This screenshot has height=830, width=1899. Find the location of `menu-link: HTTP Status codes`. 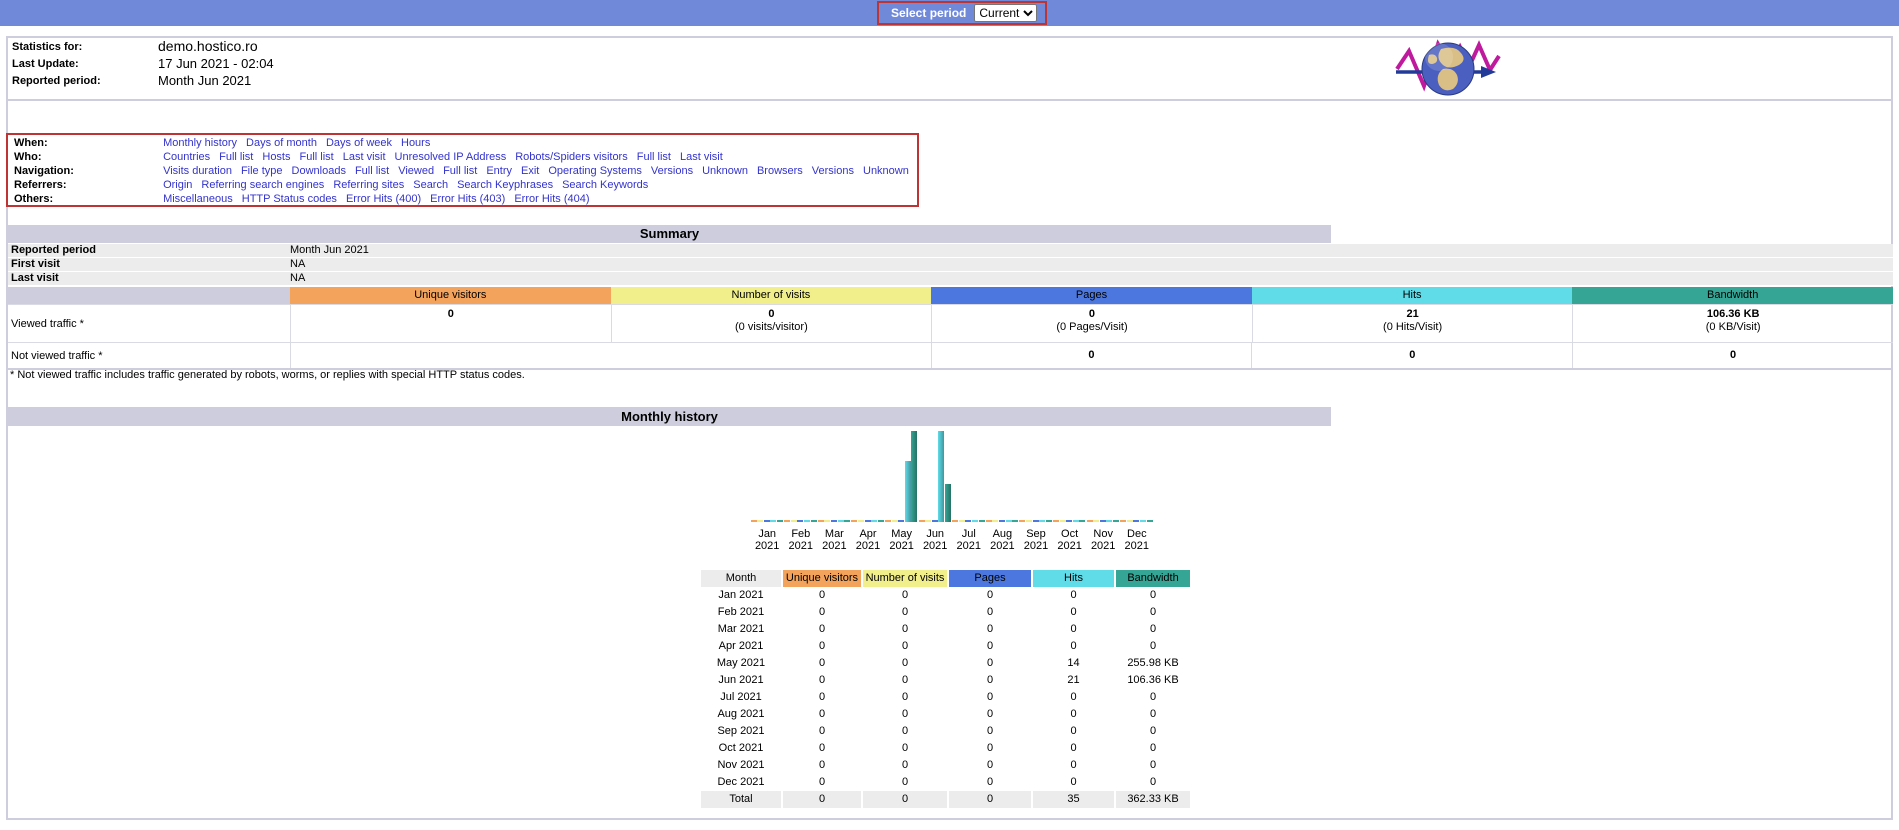

menu-link: HTTP Status codes is located at coordinates (289, 199).